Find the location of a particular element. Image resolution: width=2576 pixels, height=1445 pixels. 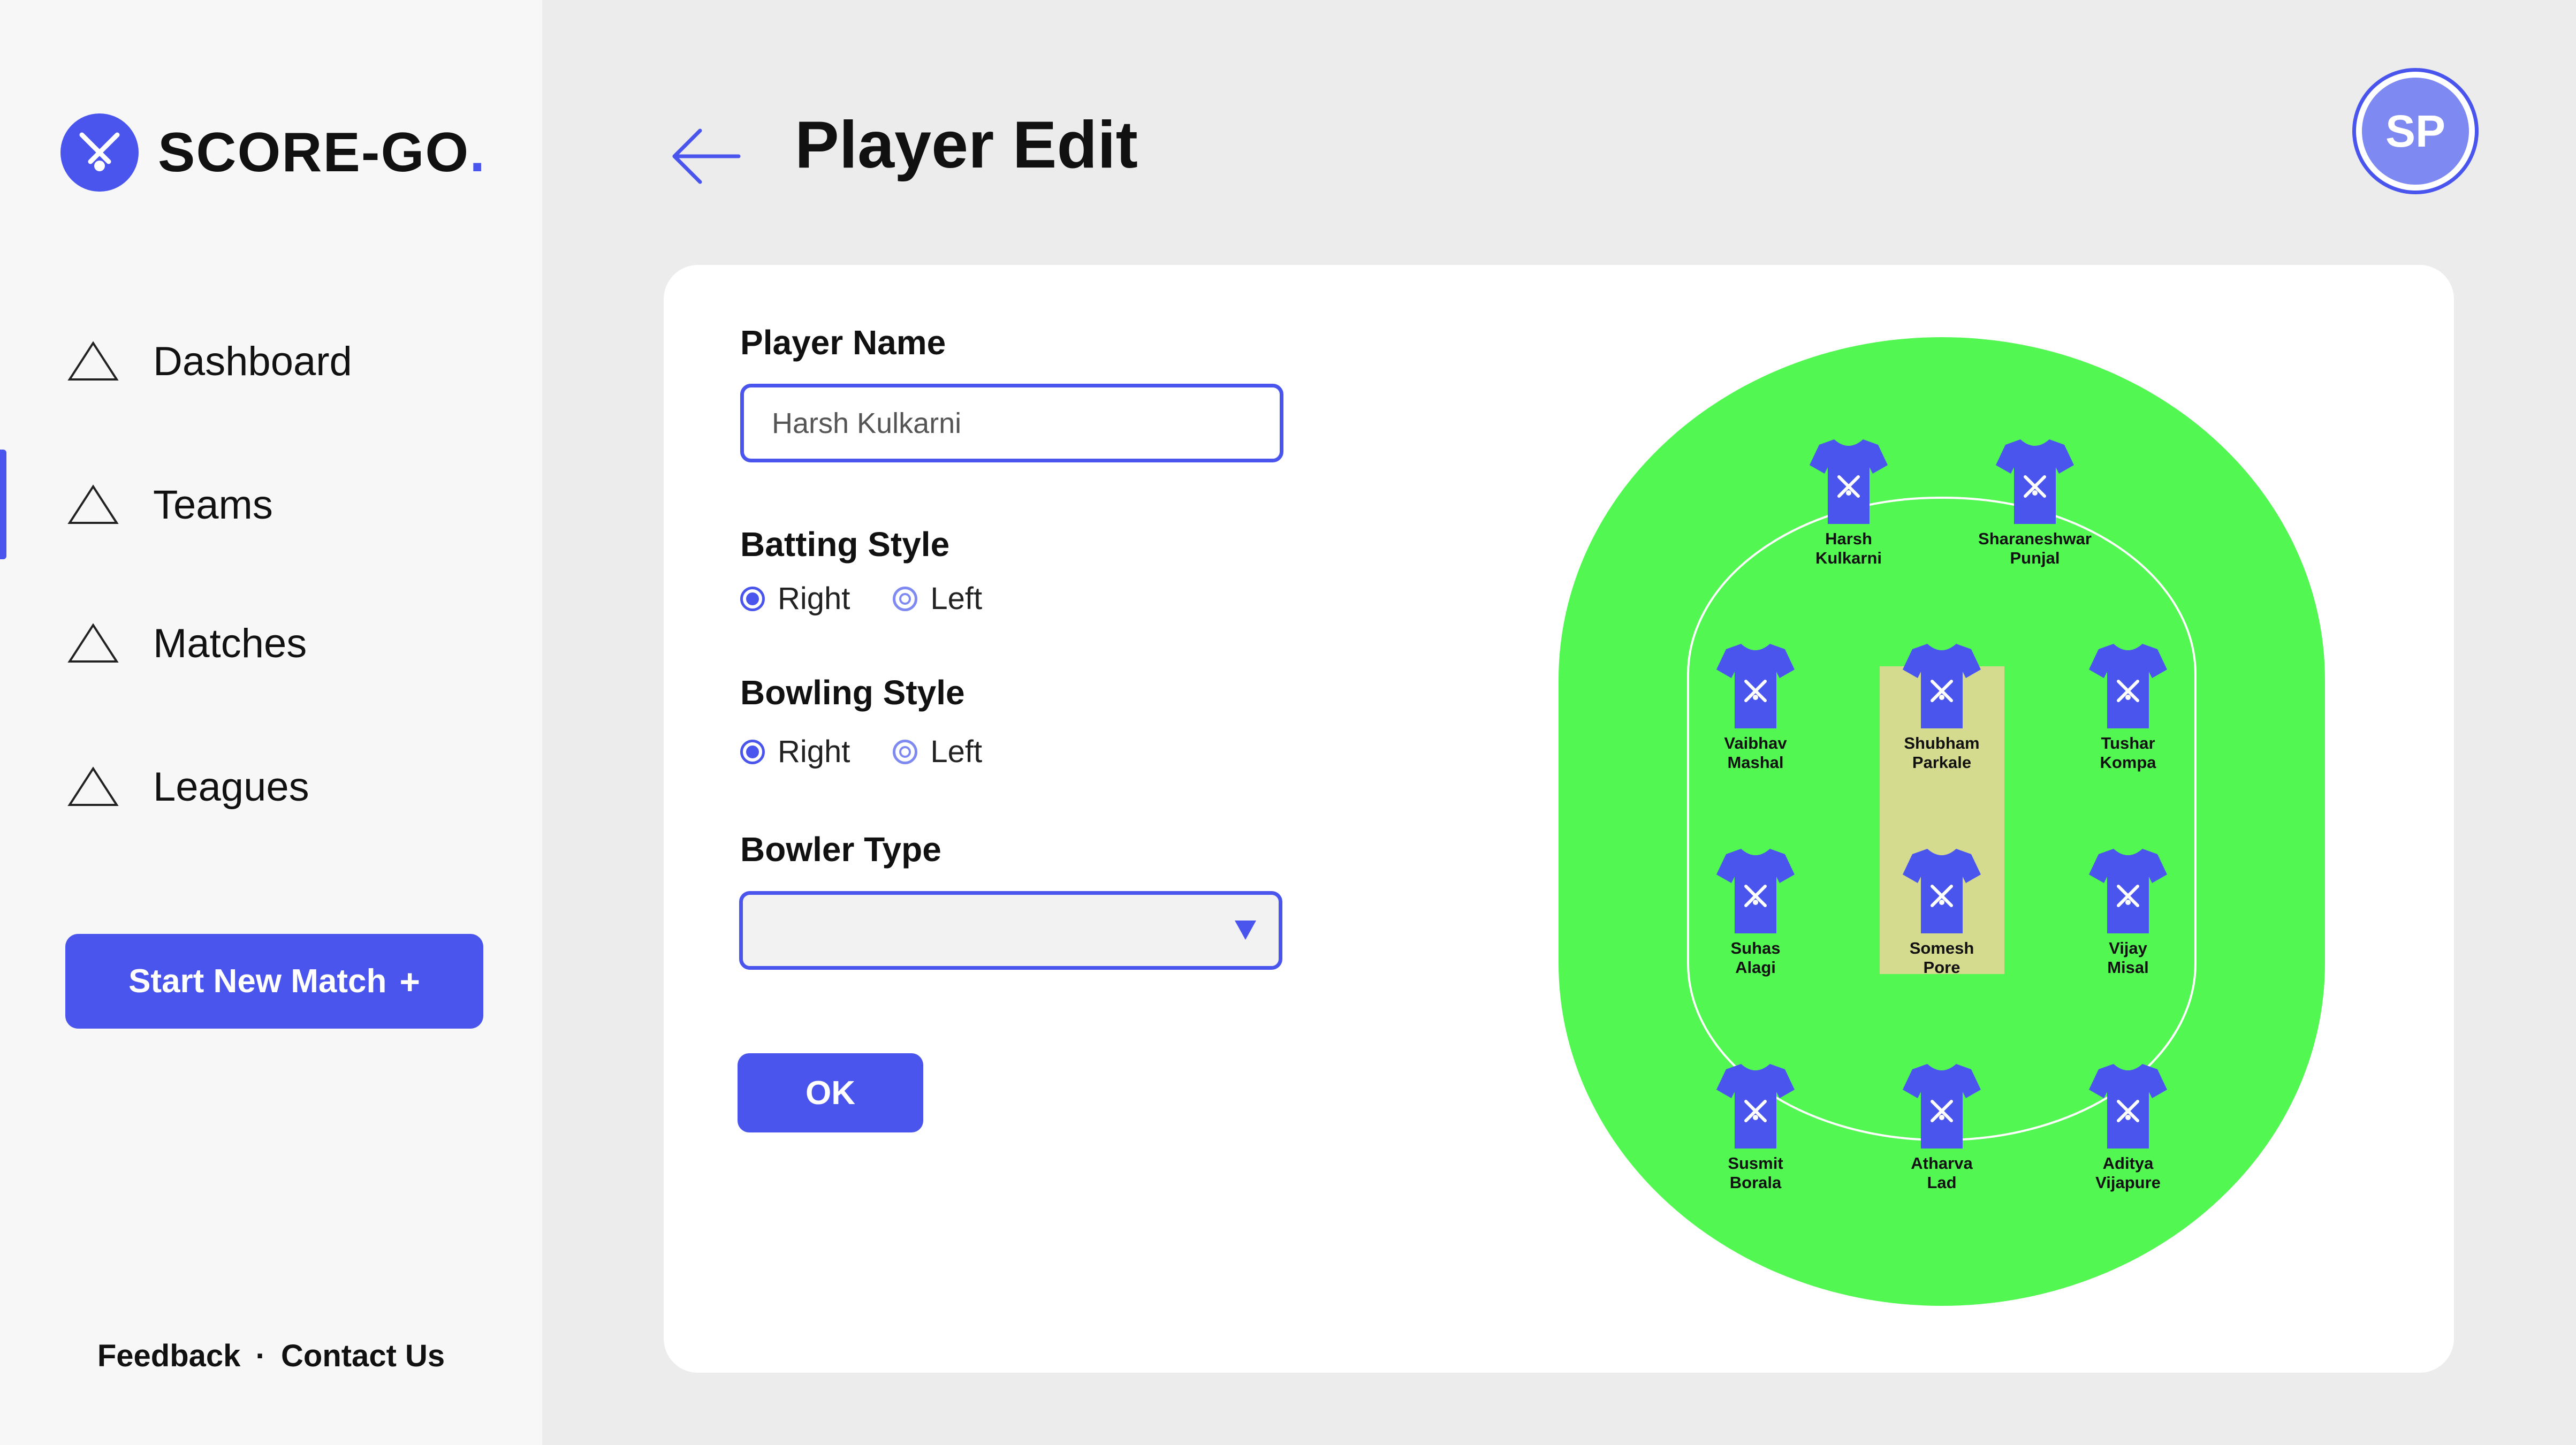

player-marker: Atharva Lad is located at coordinates (1942, 1126).